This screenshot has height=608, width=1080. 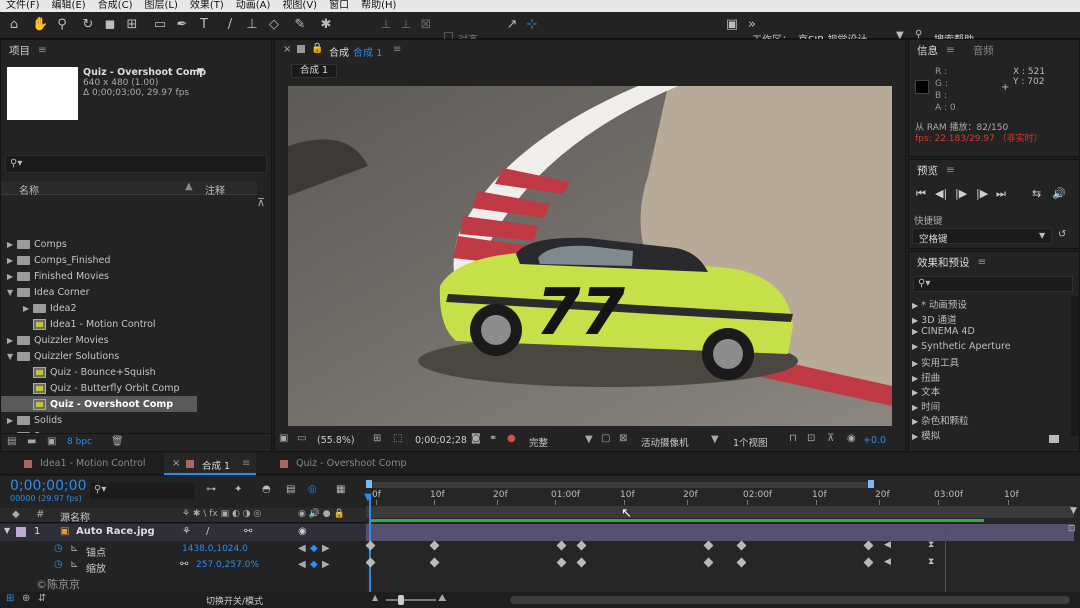 What do you see at coordinates (605, 438) in the screenshot?
I see `fast-preview-icon: ▢` at bounding box center [605, 438].